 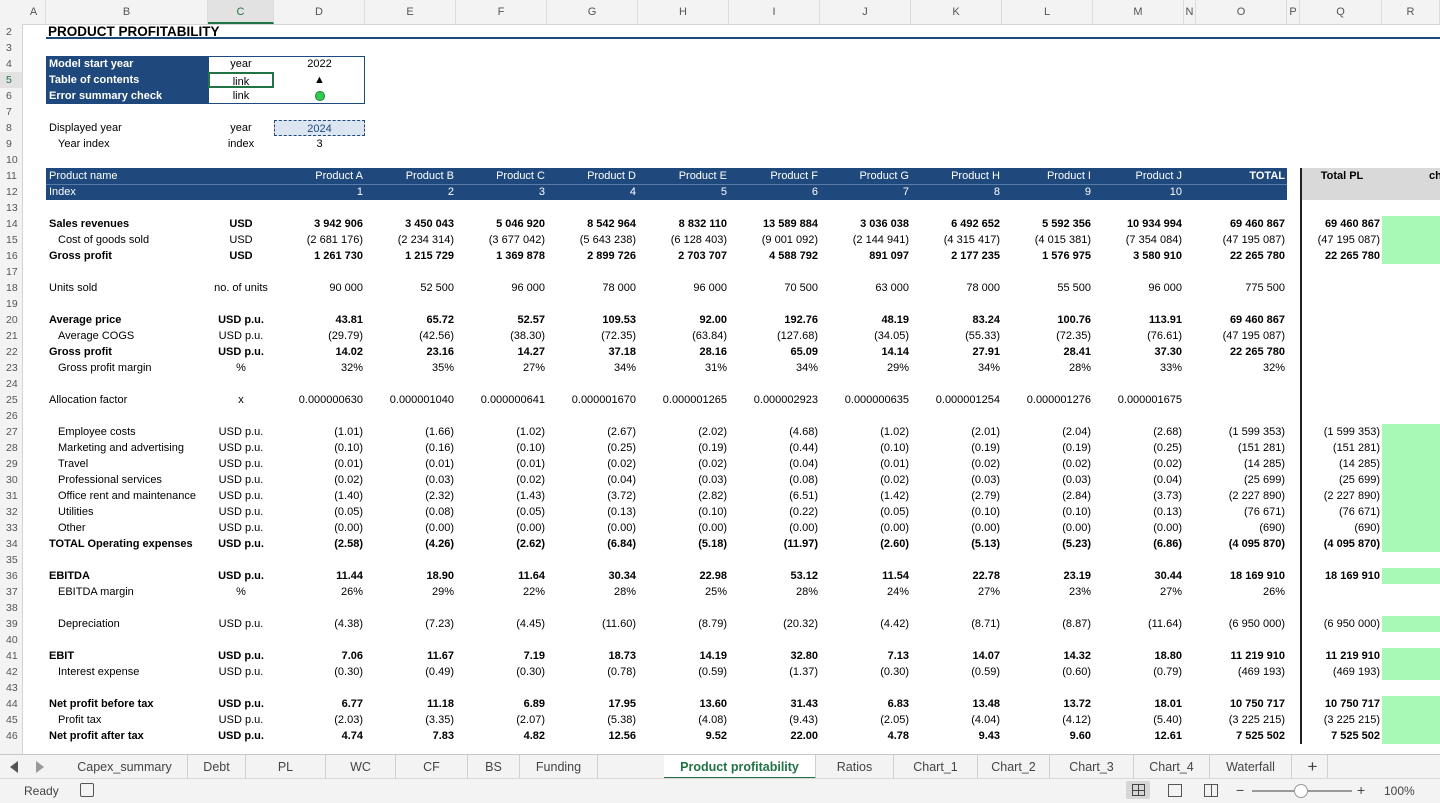 What do you see at coordinates (241, 368) in the screenshot?
I see `row-unit: %` at bounding box center [241, 368].